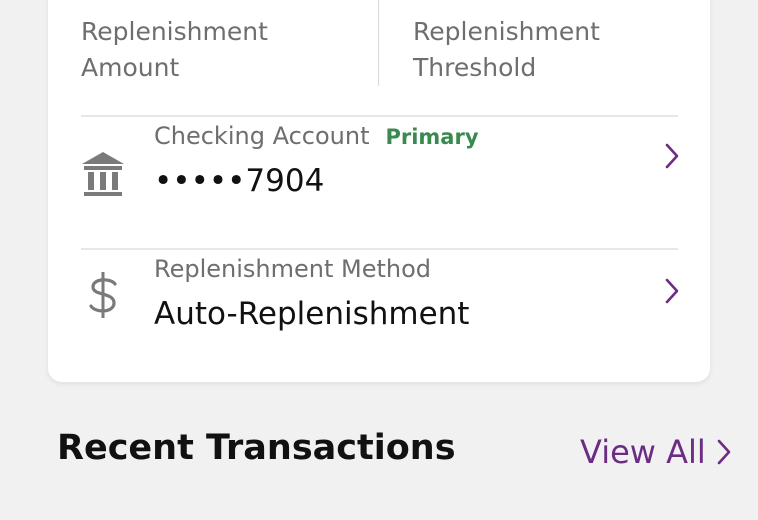  Describe the element at coordinates (378, 43) in the screenshot. I see `vertical-divider` at that location.